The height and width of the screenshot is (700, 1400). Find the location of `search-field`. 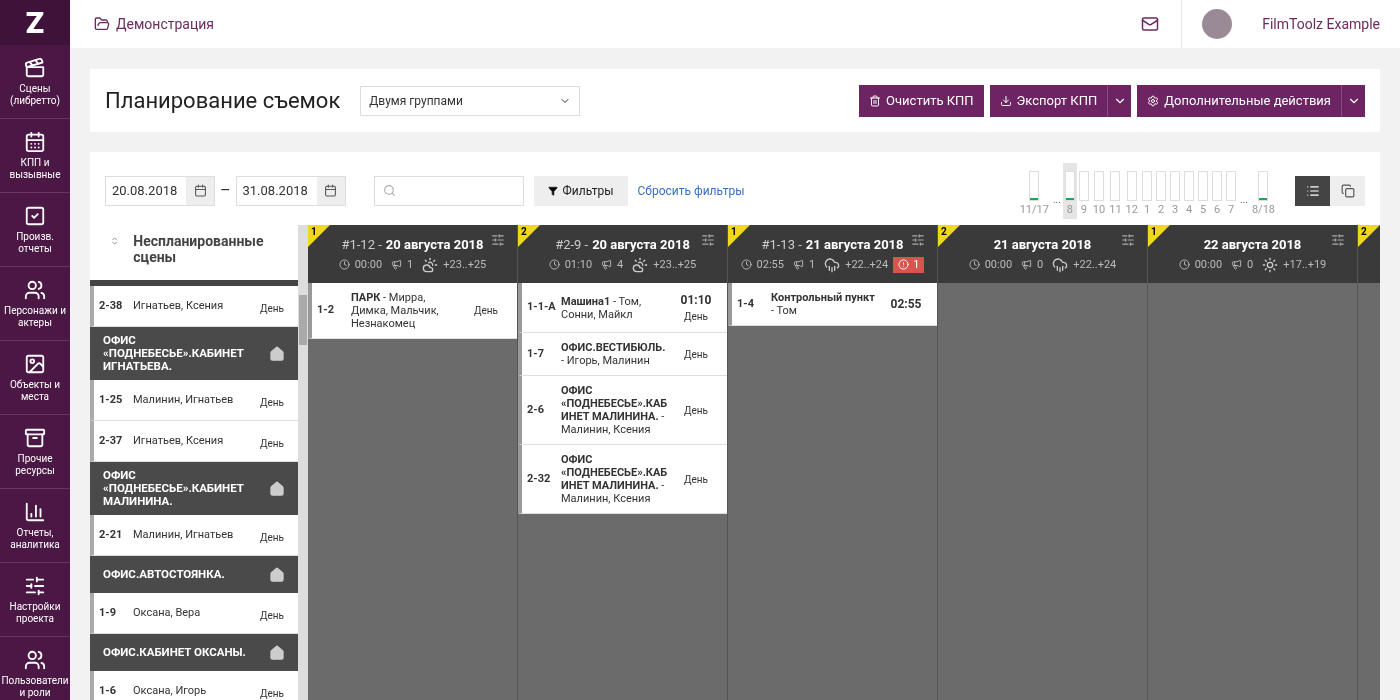

search-field is located at coordinates (448, 190).